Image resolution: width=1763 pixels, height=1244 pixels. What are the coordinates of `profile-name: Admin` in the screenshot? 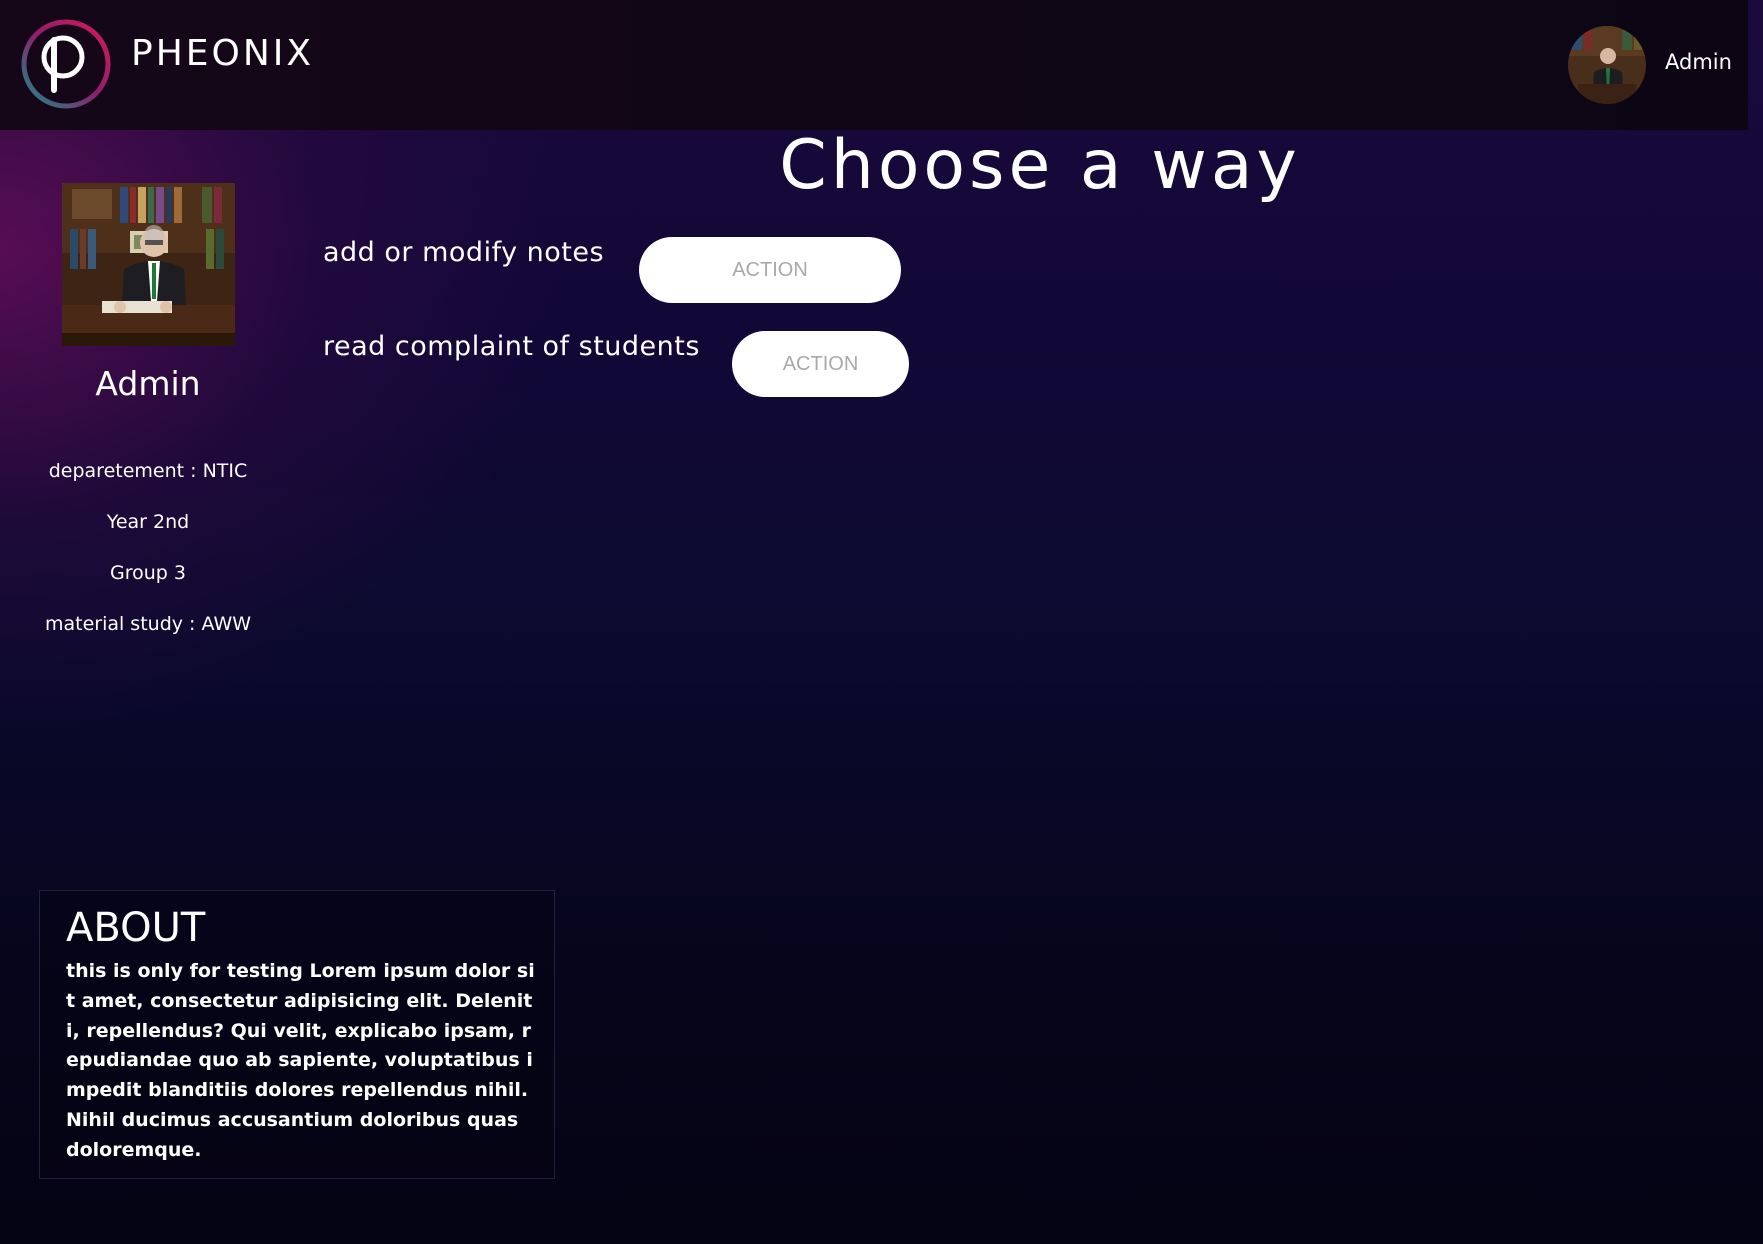 It's located at (148, 383).